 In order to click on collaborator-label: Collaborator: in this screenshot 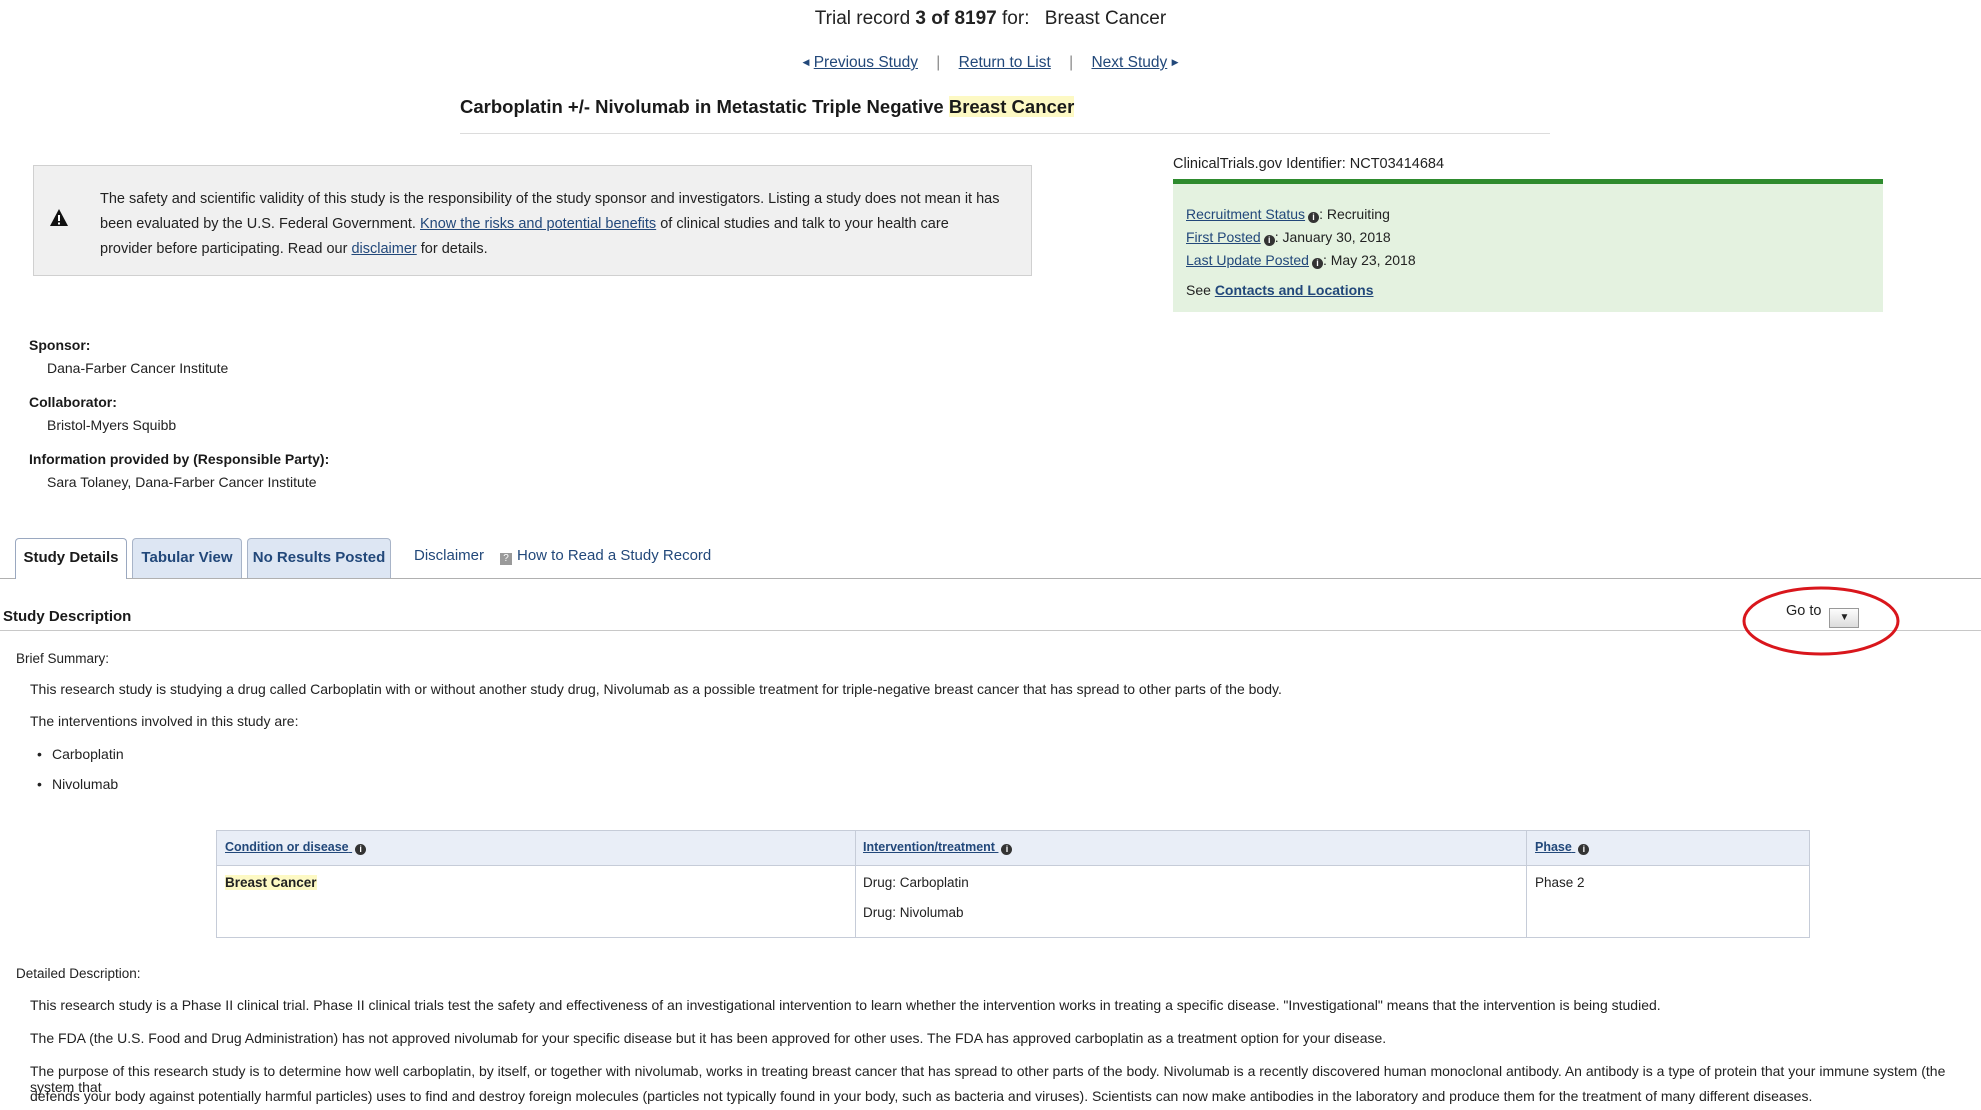, I will do `click(73, 402)`.